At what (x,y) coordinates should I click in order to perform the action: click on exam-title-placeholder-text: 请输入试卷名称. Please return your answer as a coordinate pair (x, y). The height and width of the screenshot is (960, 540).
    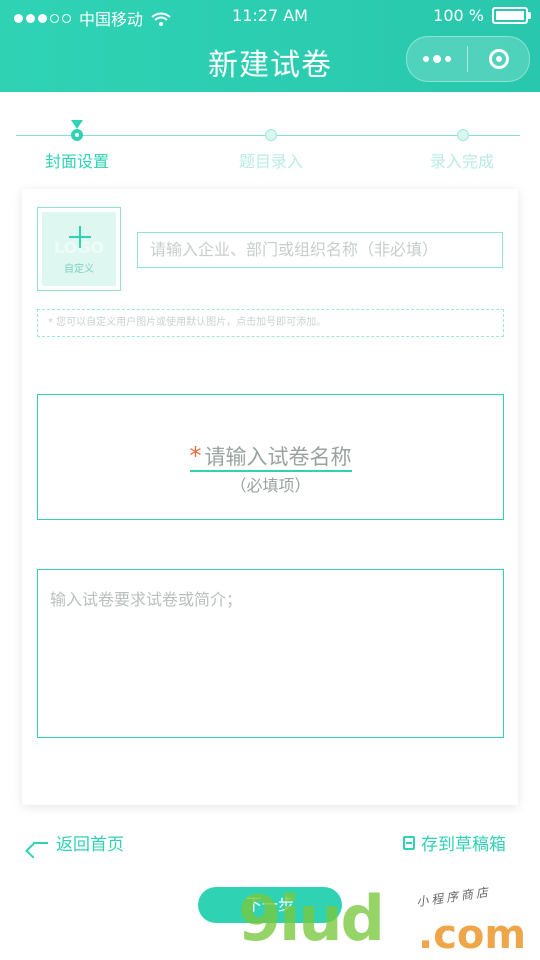
    Looking at the image, I should click on (278, 457).